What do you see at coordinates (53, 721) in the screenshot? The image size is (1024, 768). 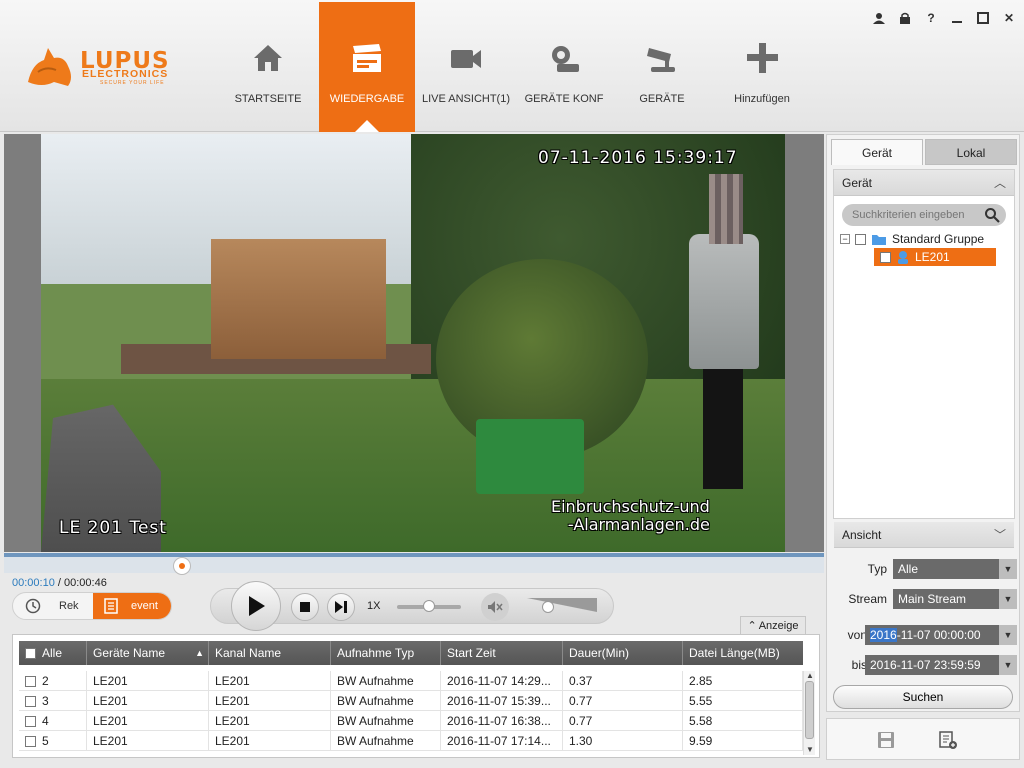 I see `table-cell-no: 4` at bounding box center [53, 721].